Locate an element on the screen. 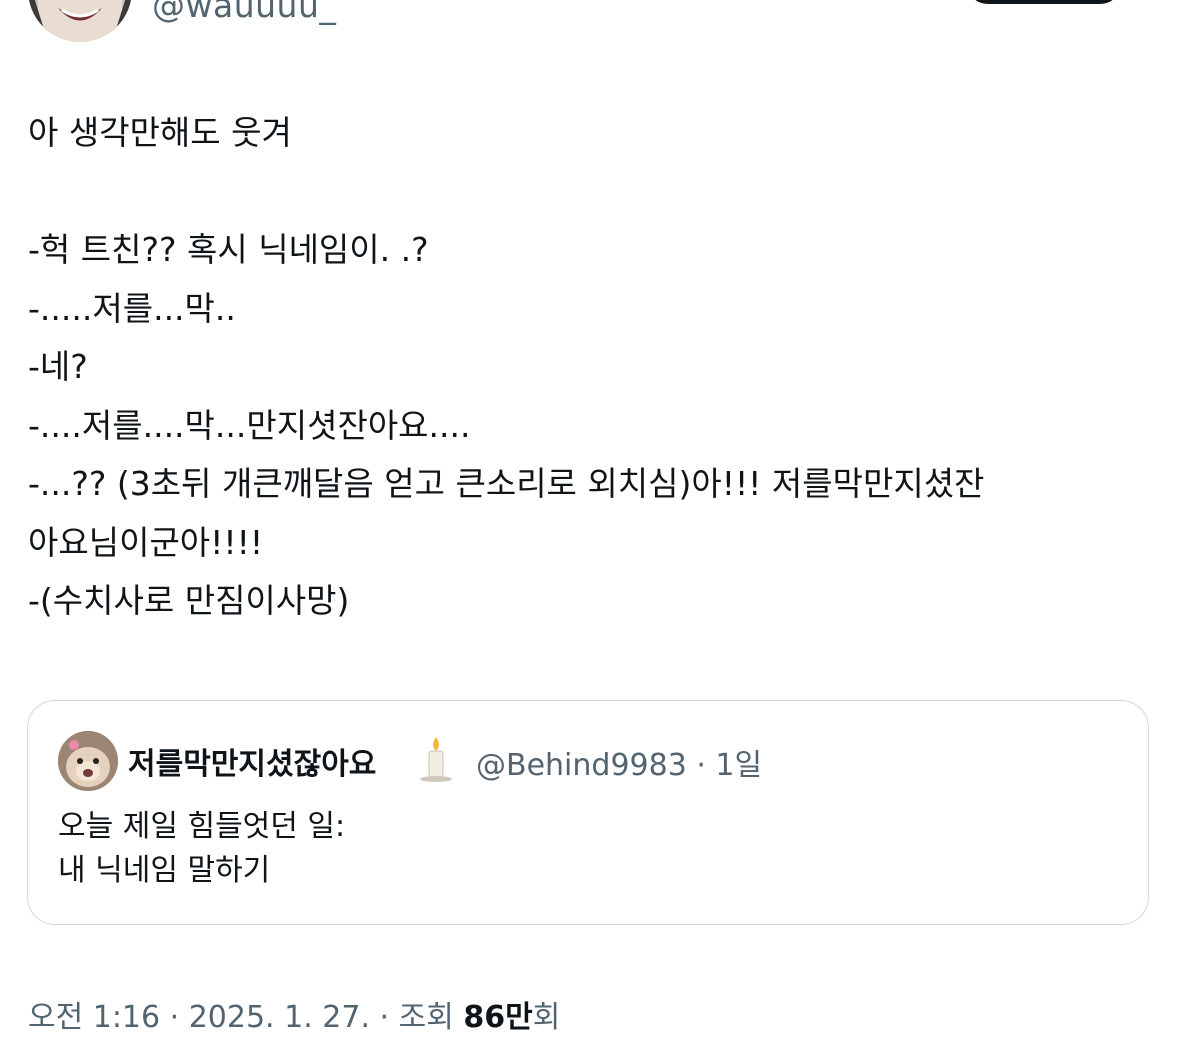 The height and width of the screenshot is (1049, 1179). quoted-tweet-line: 내 닉네임 말하기 is located at coordinates (164, 870).